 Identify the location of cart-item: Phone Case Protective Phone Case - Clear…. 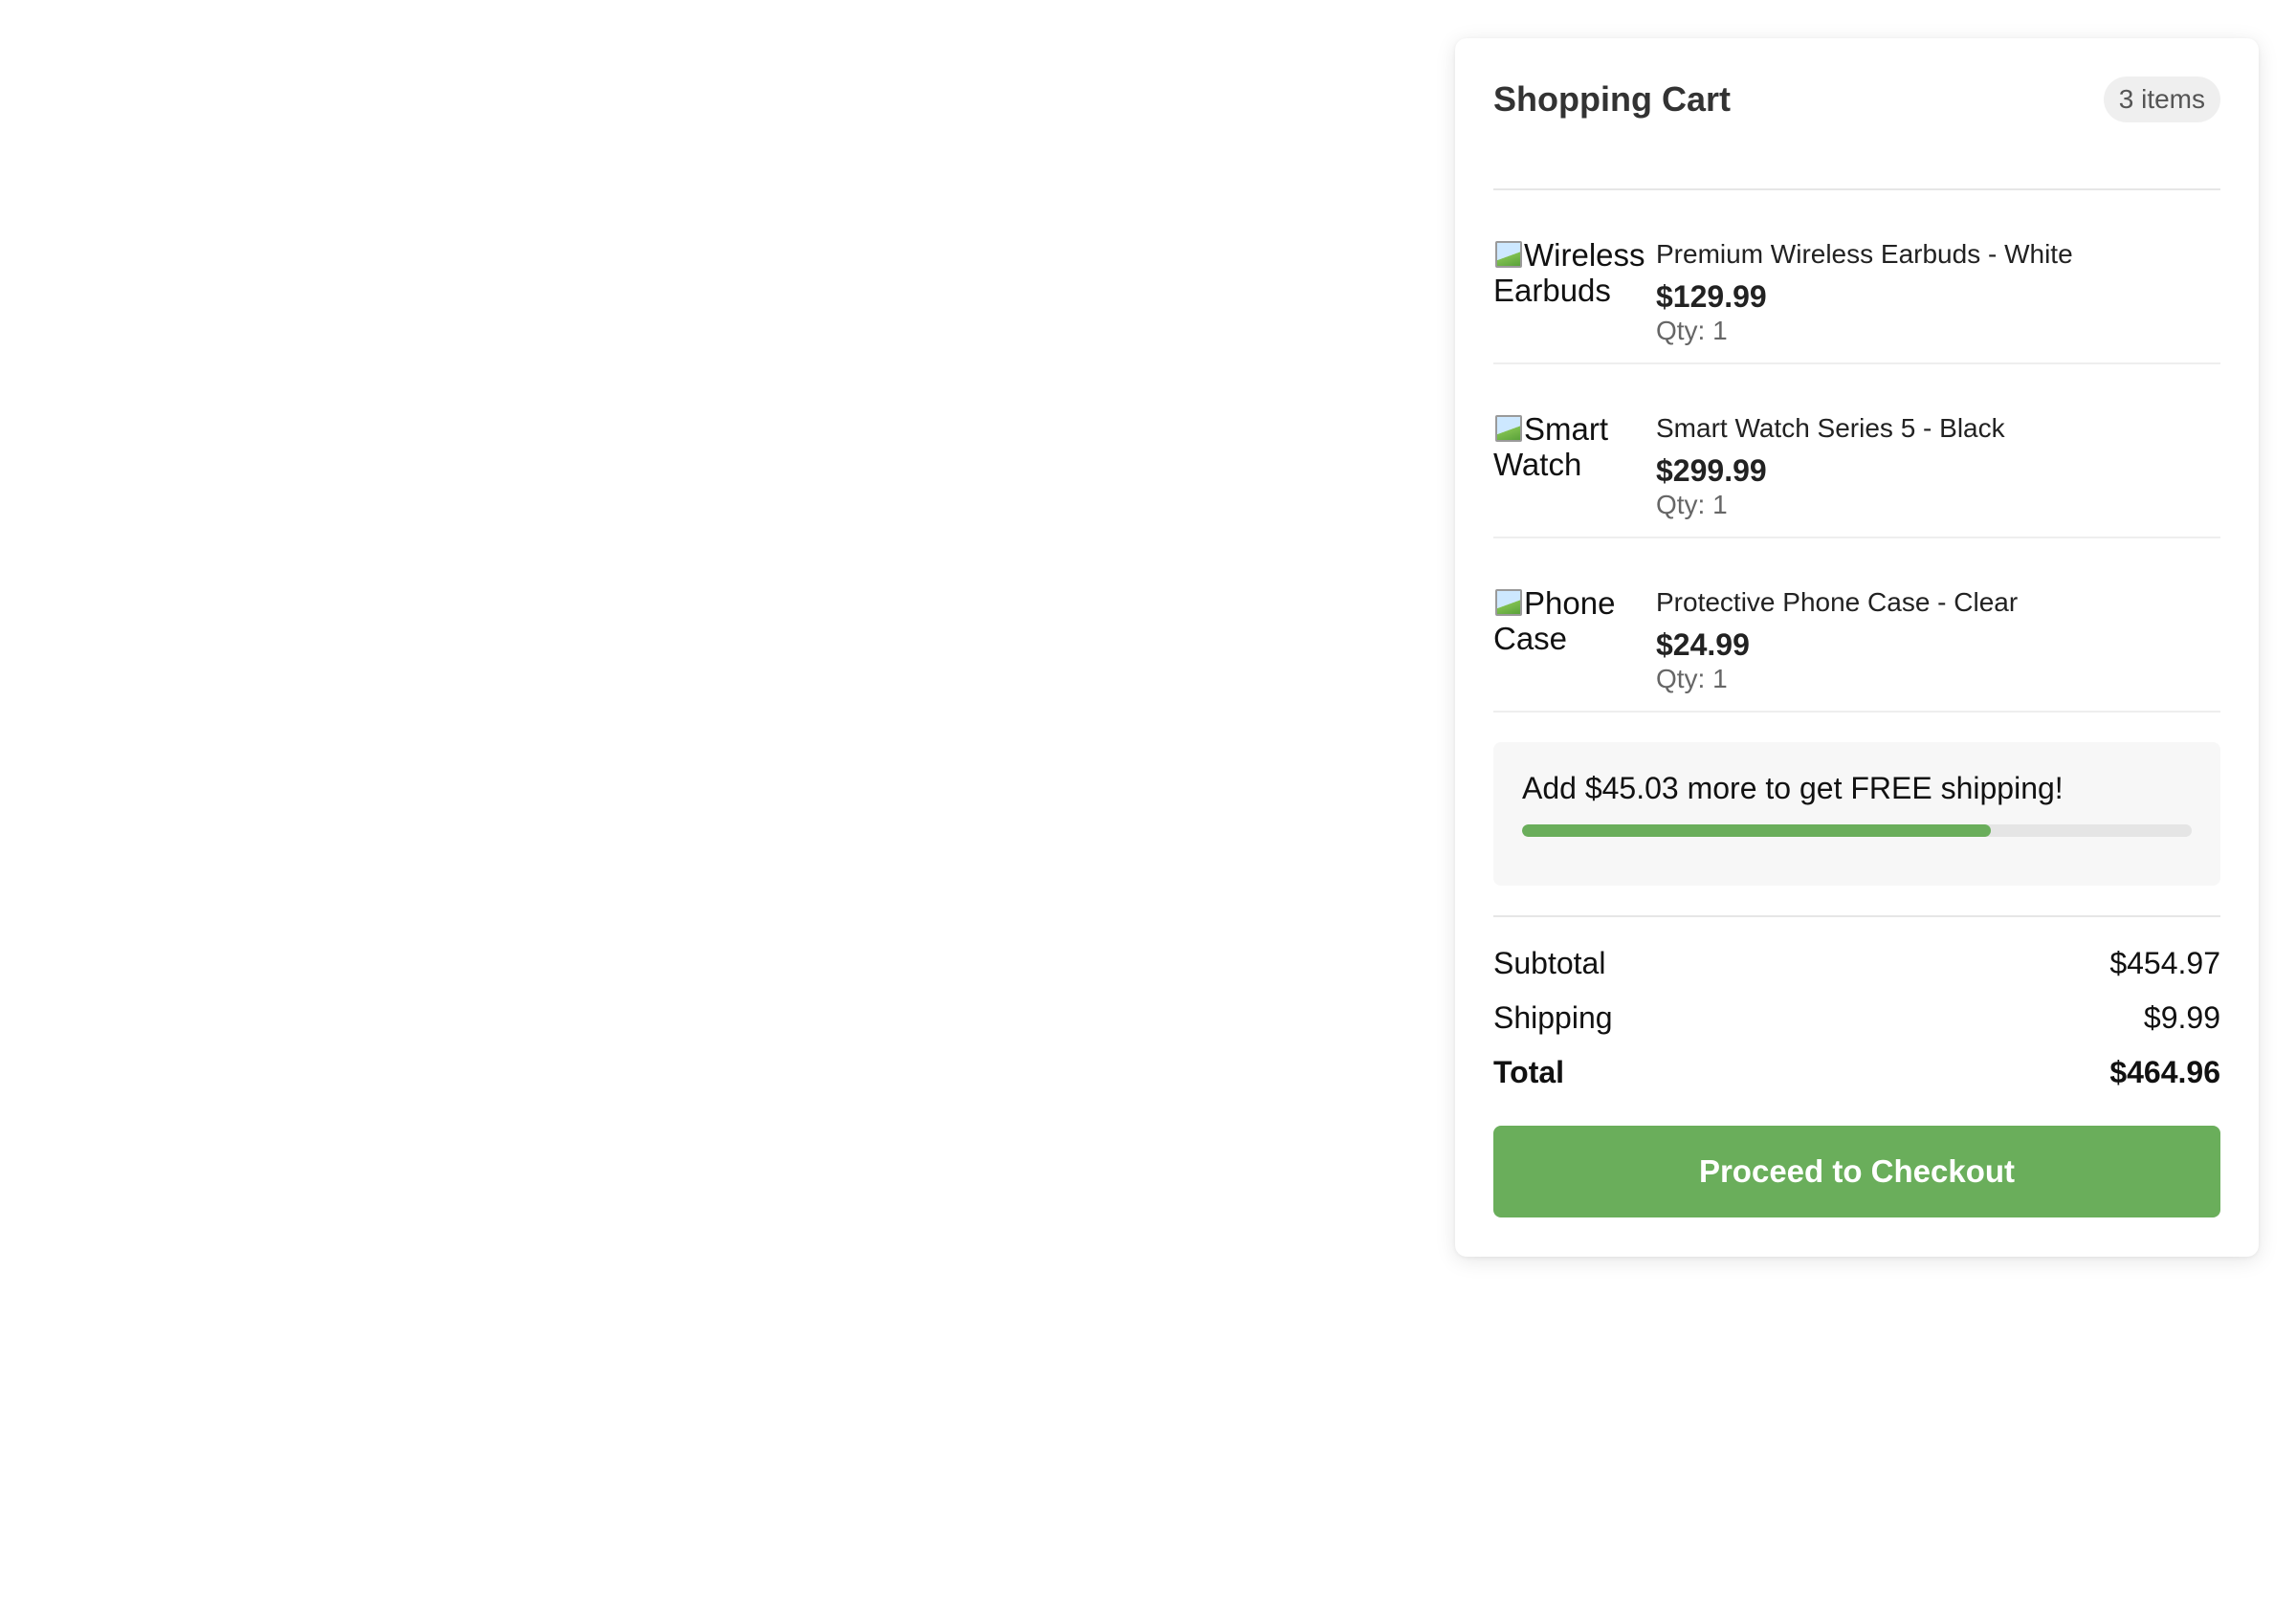
(1857, 626).